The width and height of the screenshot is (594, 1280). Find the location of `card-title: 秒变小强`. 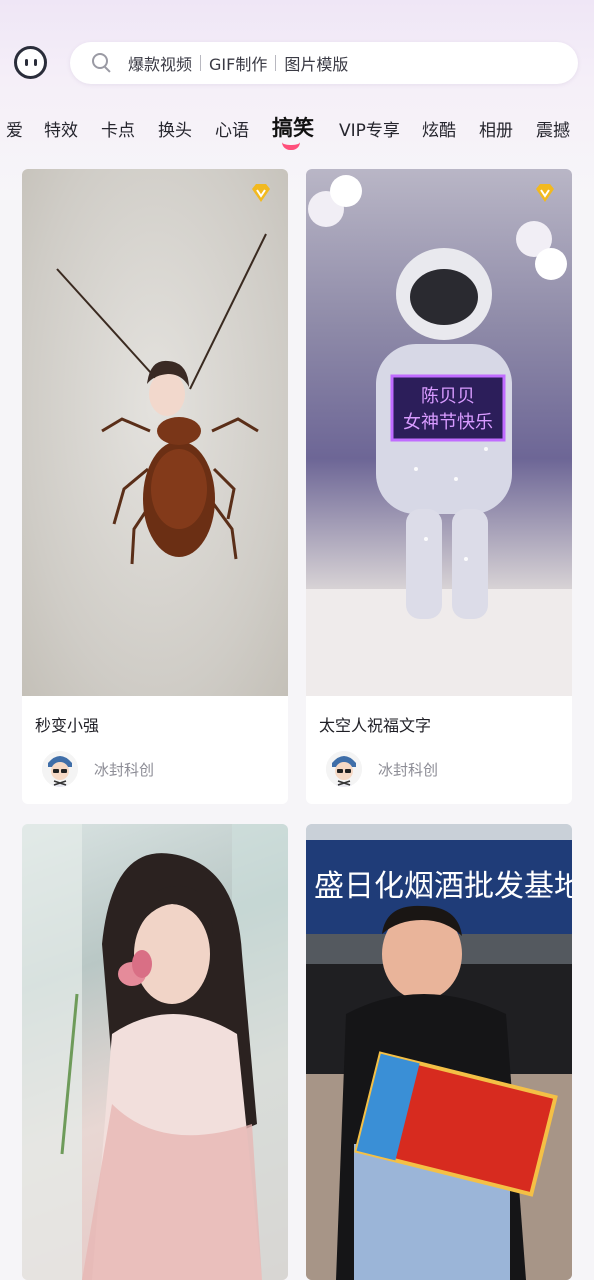

card-title: 秒变小强 is located at coordinates (67, 725).